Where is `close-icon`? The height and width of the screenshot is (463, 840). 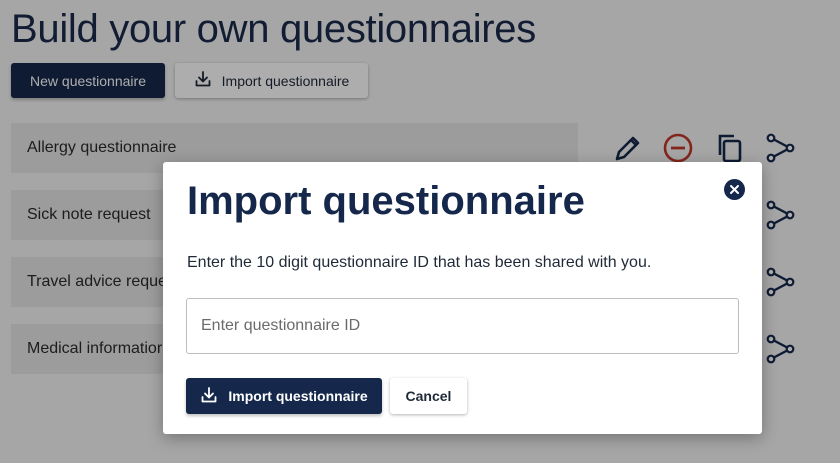
close-icon is located at coordinates (734, 189).